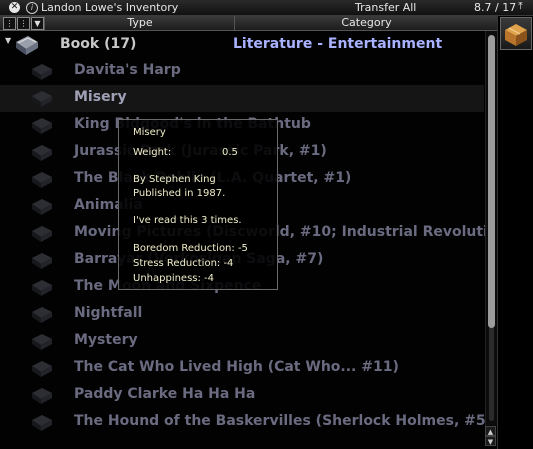 This screenshot has height=449, width=533. I want to click on tooltip-title: Misery, so click(149, 132).